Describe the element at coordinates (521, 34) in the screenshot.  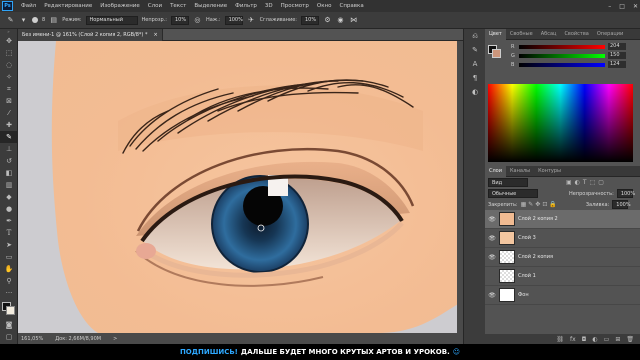
I see `color-panel-tab-1: Свобные` at that location.